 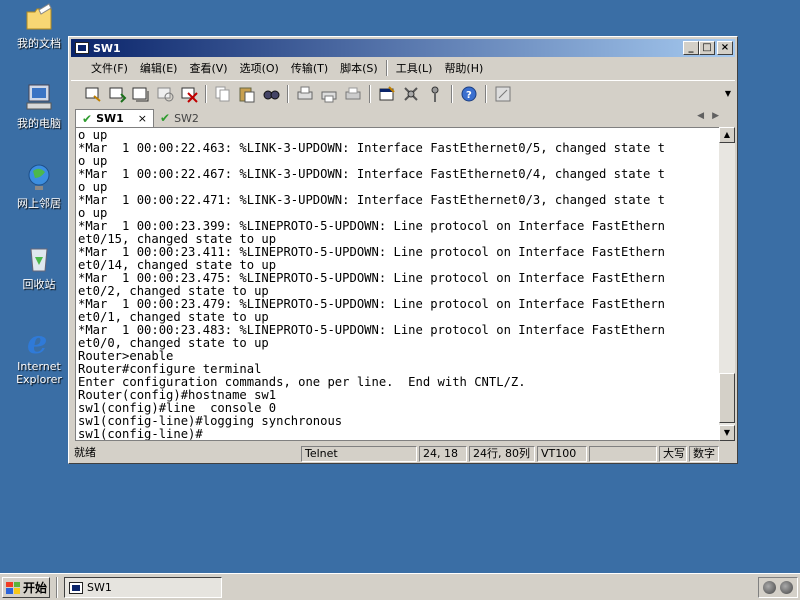 I want to click on taskbar-window-label: SW1, so click(x=99, y=587).